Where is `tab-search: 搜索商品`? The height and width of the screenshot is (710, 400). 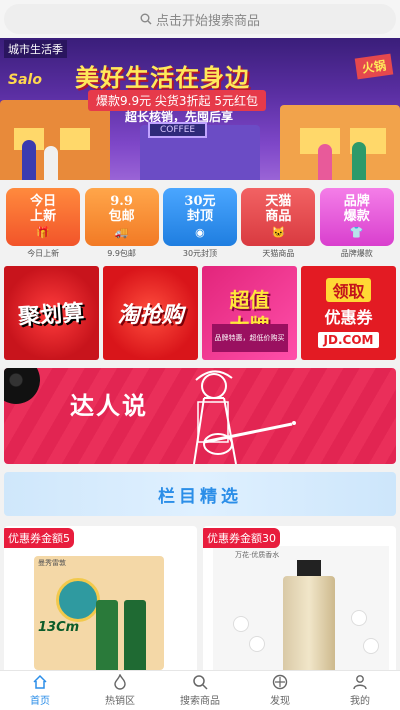
tab-search: 搜索商品 is located at coordinates (200, 690).